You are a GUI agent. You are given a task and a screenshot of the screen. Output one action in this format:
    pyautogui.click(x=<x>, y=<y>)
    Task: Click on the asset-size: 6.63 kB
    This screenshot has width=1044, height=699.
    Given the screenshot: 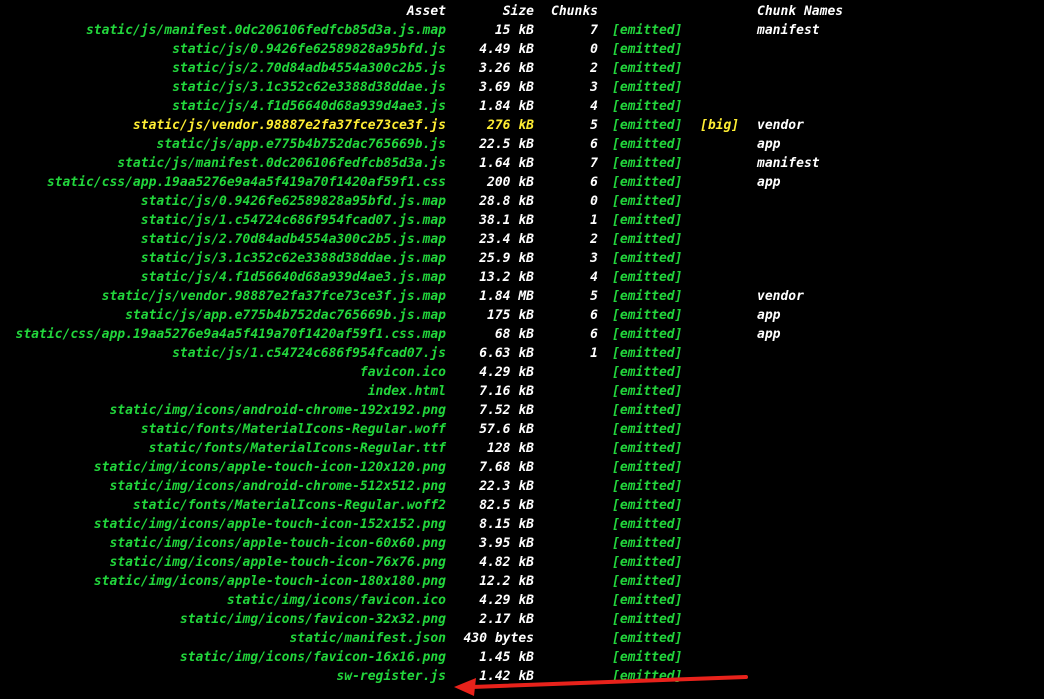 What is the action you would take?
    pyautogui.click(x=506, y=353)
    